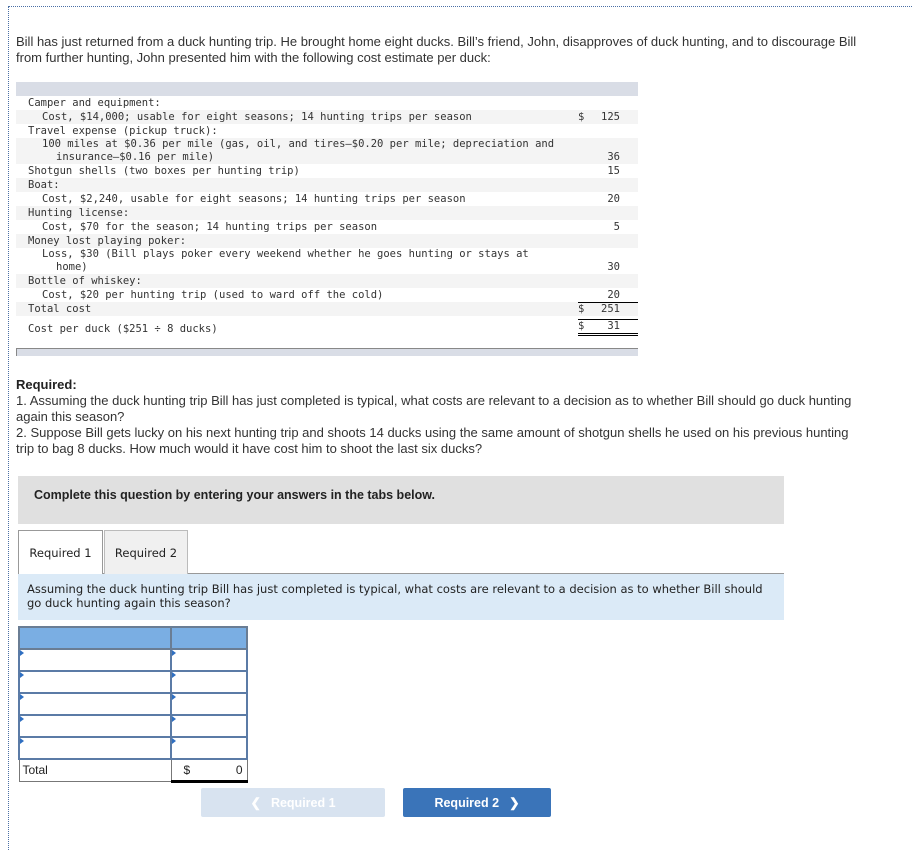  What do you see at coordinates (255, 803) in the screenshot?
I see `chevron-left-icon: ❮` at bounding box center [255, 803].